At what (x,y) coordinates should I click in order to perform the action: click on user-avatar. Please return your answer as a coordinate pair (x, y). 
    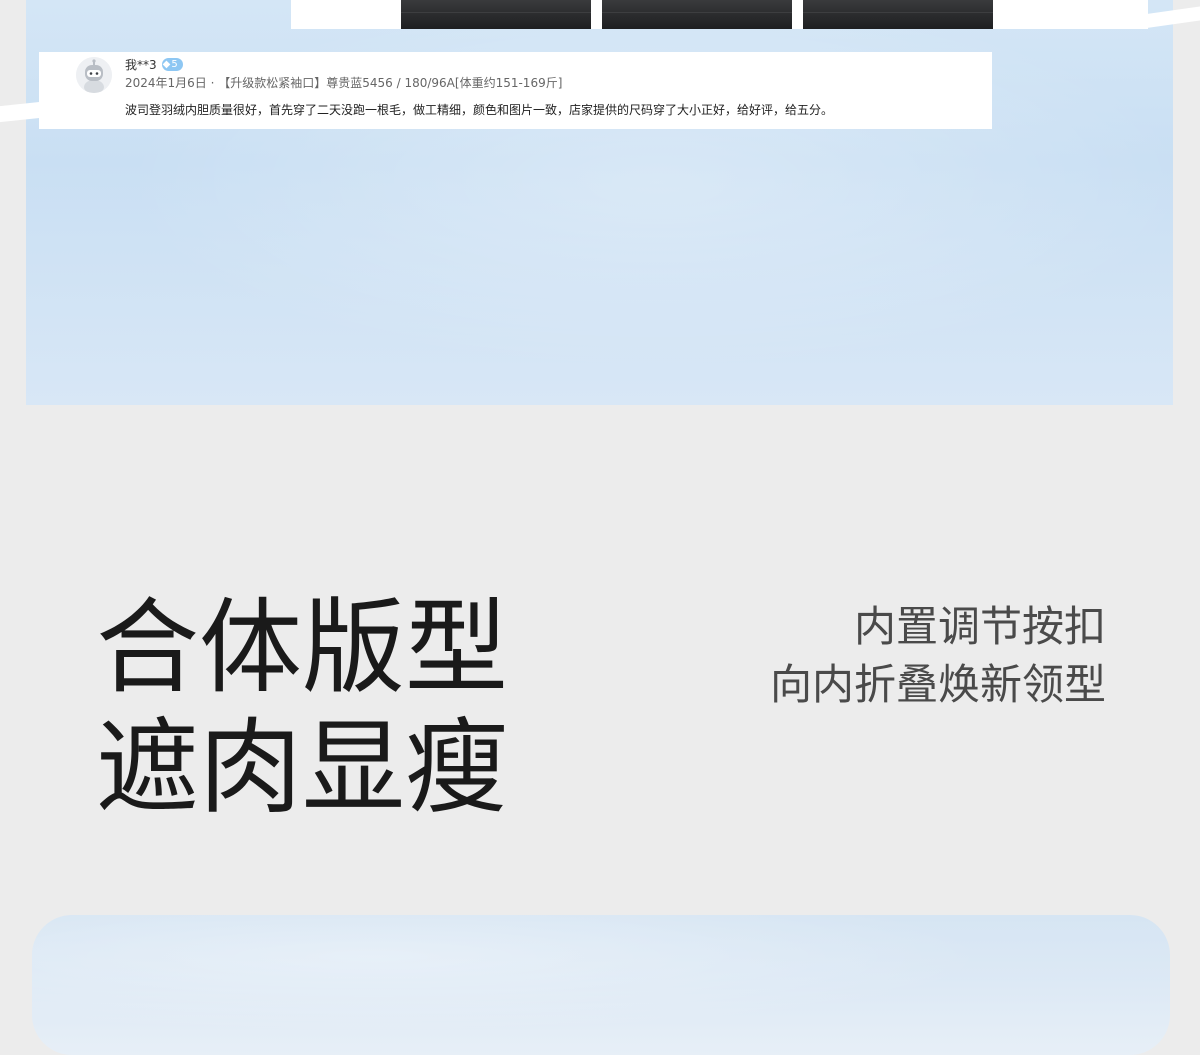
    Looking at the image, I should click on (94, 75).